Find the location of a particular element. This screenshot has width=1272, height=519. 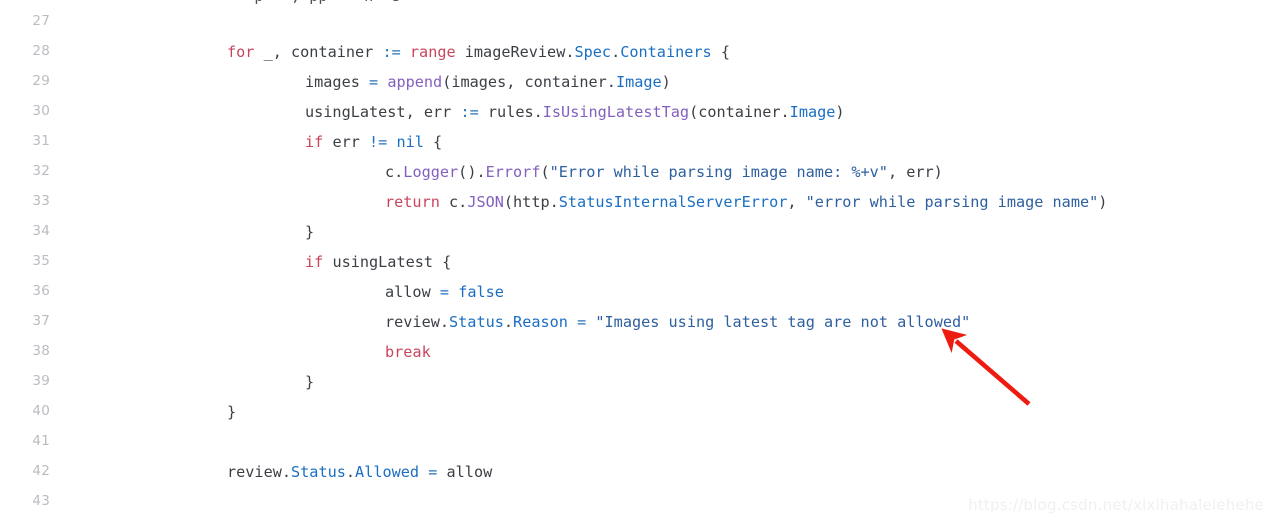

code-line: review.Status.Allowed = allow is located at coordinates (636, 472).